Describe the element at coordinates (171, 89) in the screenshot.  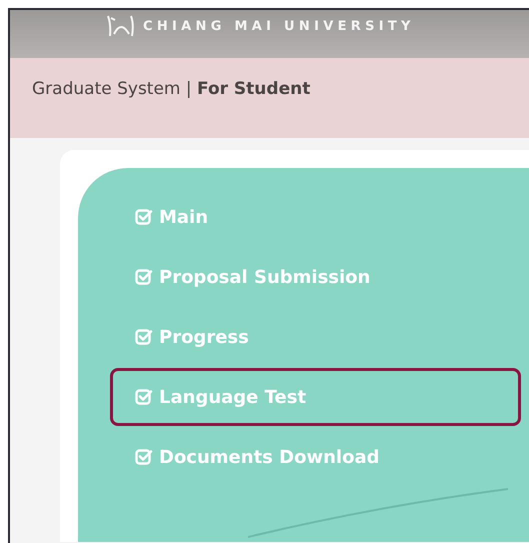
I see `system-title: Graduate System | For Student` at that location.